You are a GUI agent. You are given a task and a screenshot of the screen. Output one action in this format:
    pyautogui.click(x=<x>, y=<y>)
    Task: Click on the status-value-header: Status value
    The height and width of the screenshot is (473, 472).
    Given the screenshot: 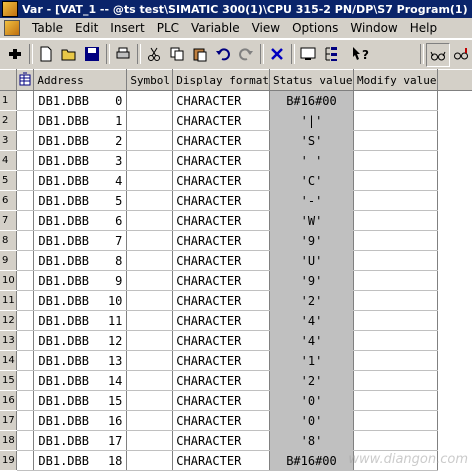 What is the action you would take?
    pyautogui.click(x=311, y=80)
    